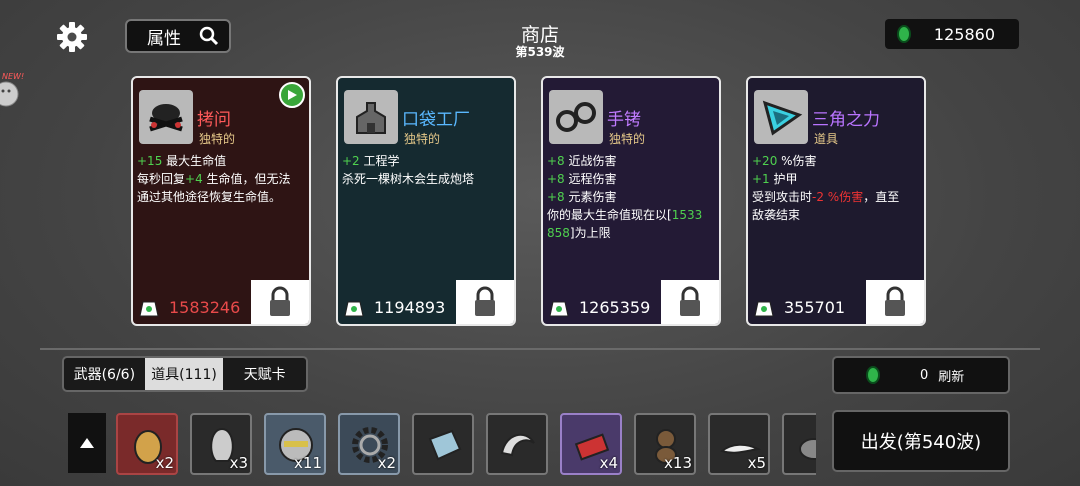 This screenshot has height=486, width=1080. I want to click on refresh-cost: 0, so click(924, 375).